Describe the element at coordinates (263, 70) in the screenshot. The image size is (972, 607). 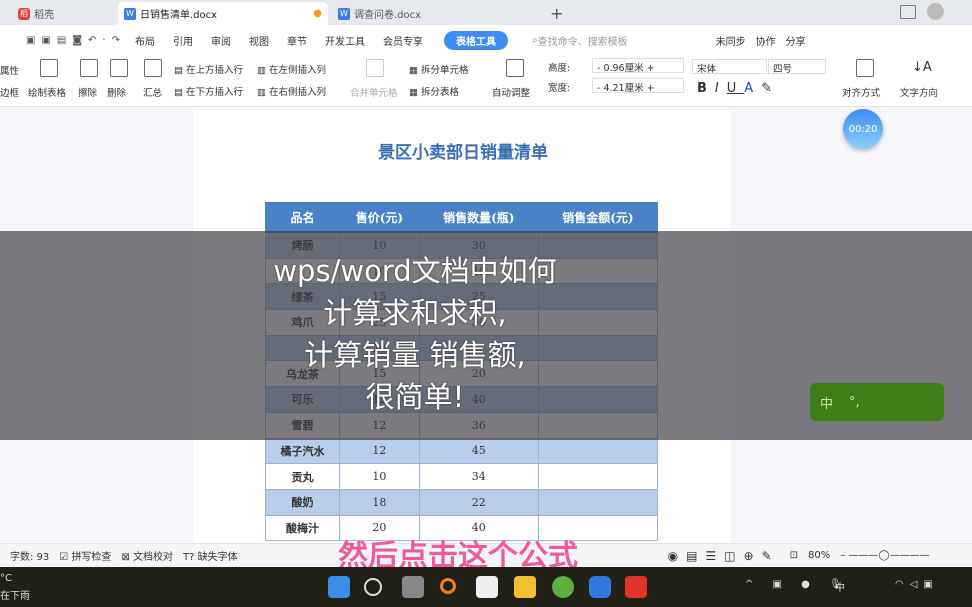
I see `insert-col-left-icon: ▥` at that location.